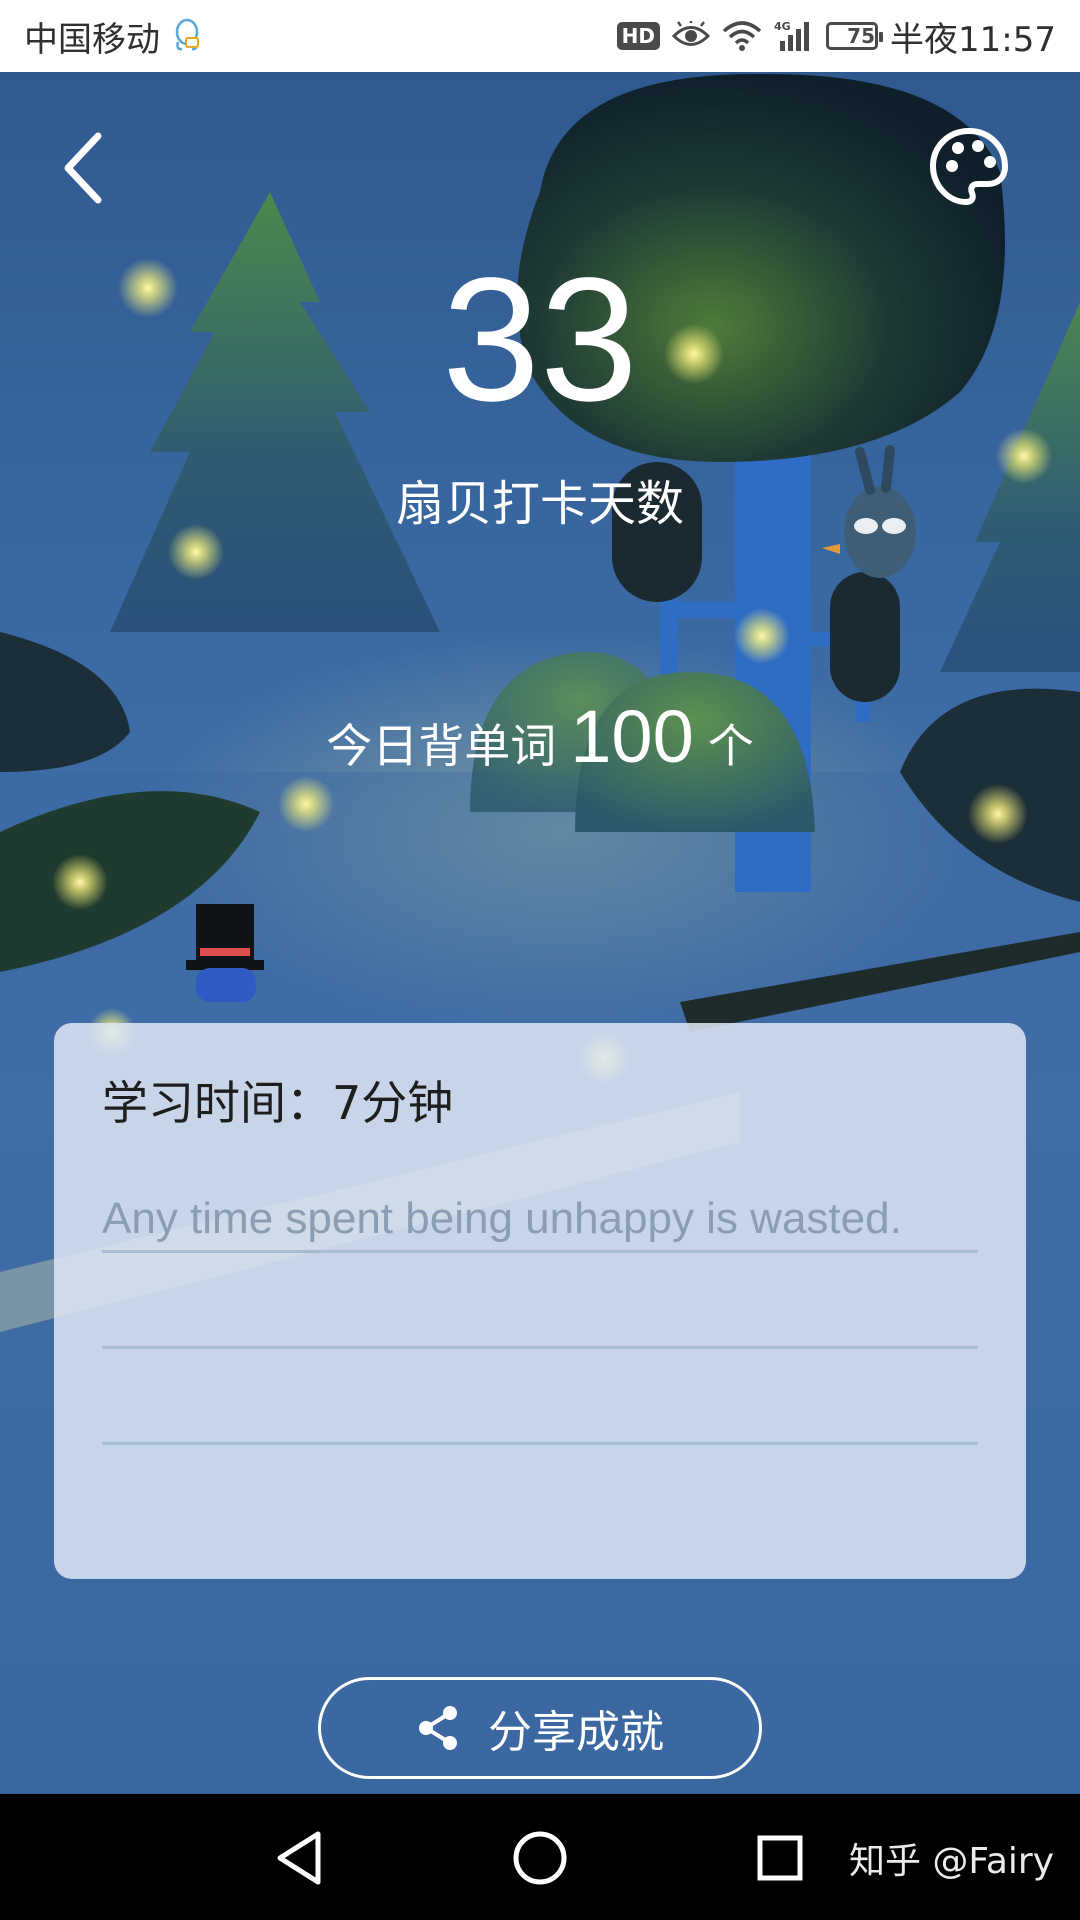  Describe the element at coordinates (861, 36) in the screenshot. I see `battery-level: 75` at that location.